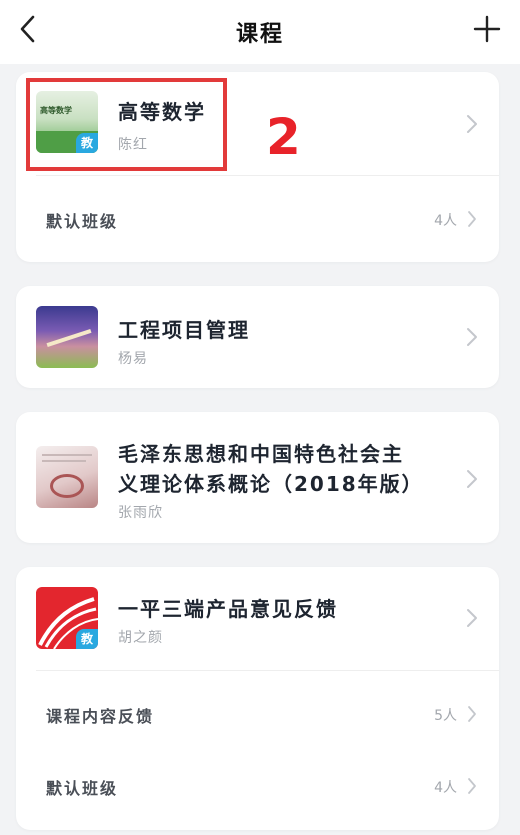  I want to click on class-label: 课程内容反馈, so click(100, 716).